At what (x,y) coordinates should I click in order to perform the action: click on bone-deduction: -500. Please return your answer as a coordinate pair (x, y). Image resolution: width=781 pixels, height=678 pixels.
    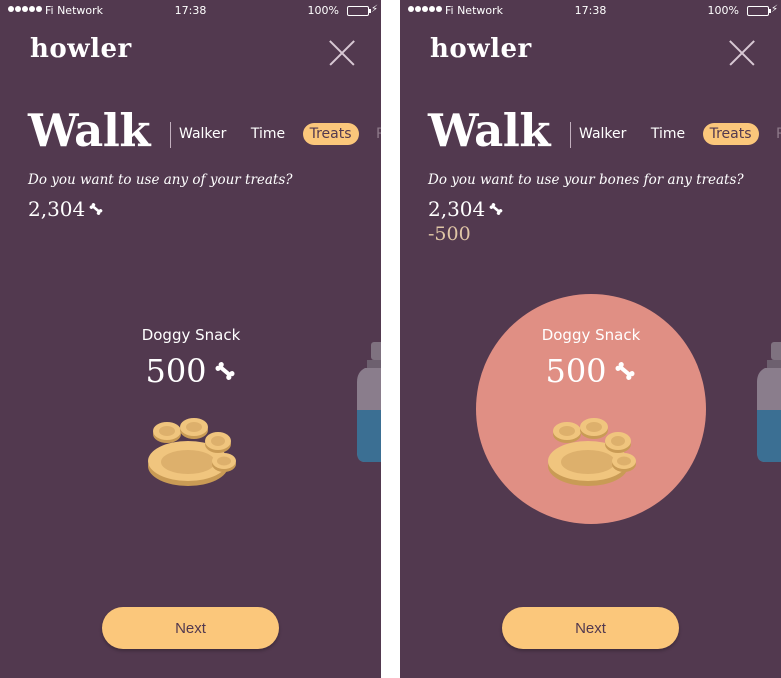
    Looking at the image, I should click on (449, 234).